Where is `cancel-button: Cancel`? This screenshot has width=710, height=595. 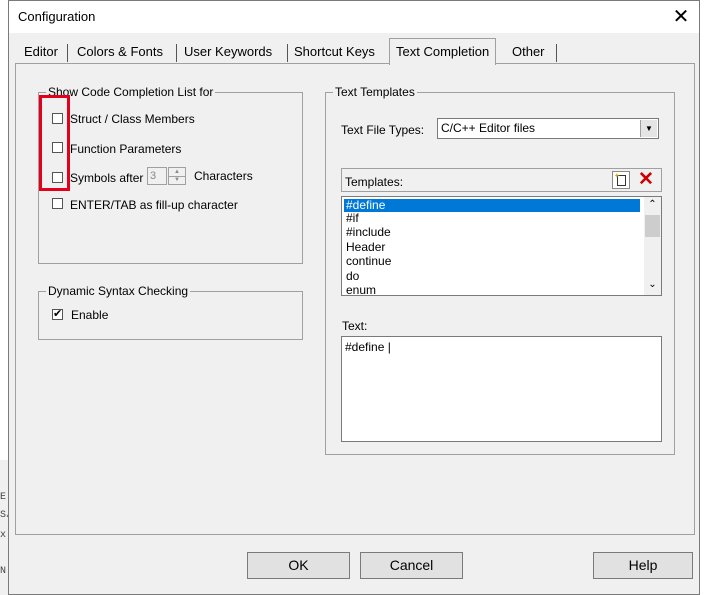 cancel-button: Cancel is located at coordinates (411, 565).